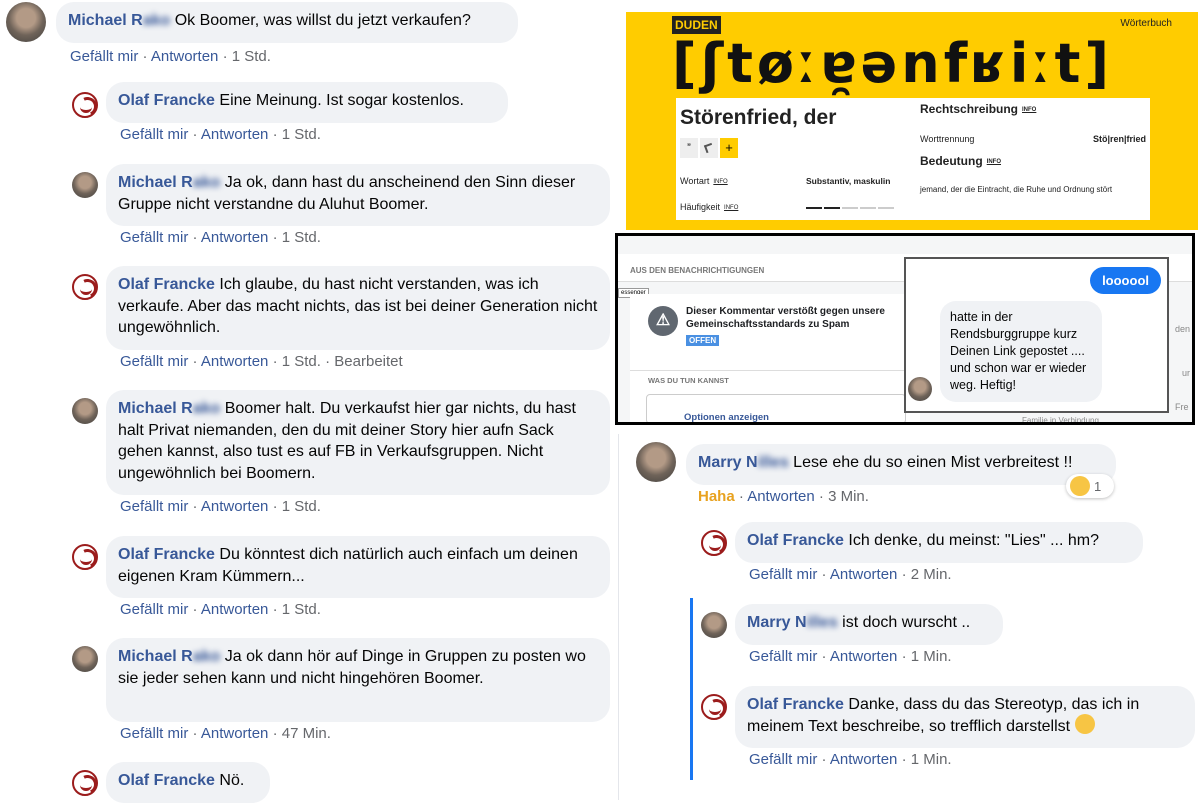  What do you see at coordinates (850, 208) in the screenshot?
I see `frequency-bar` at bounding box center [850, 208].